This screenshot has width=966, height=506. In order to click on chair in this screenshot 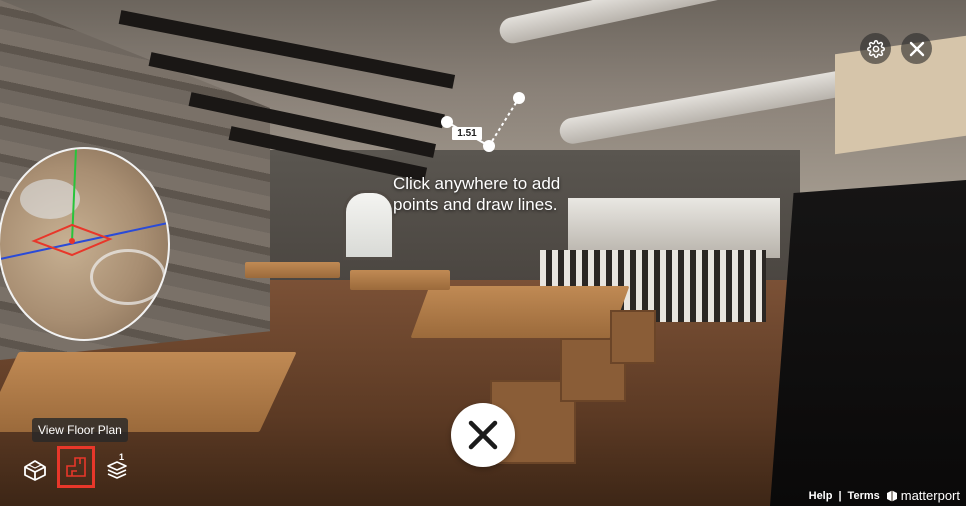, I will do `click(633, 337)`.